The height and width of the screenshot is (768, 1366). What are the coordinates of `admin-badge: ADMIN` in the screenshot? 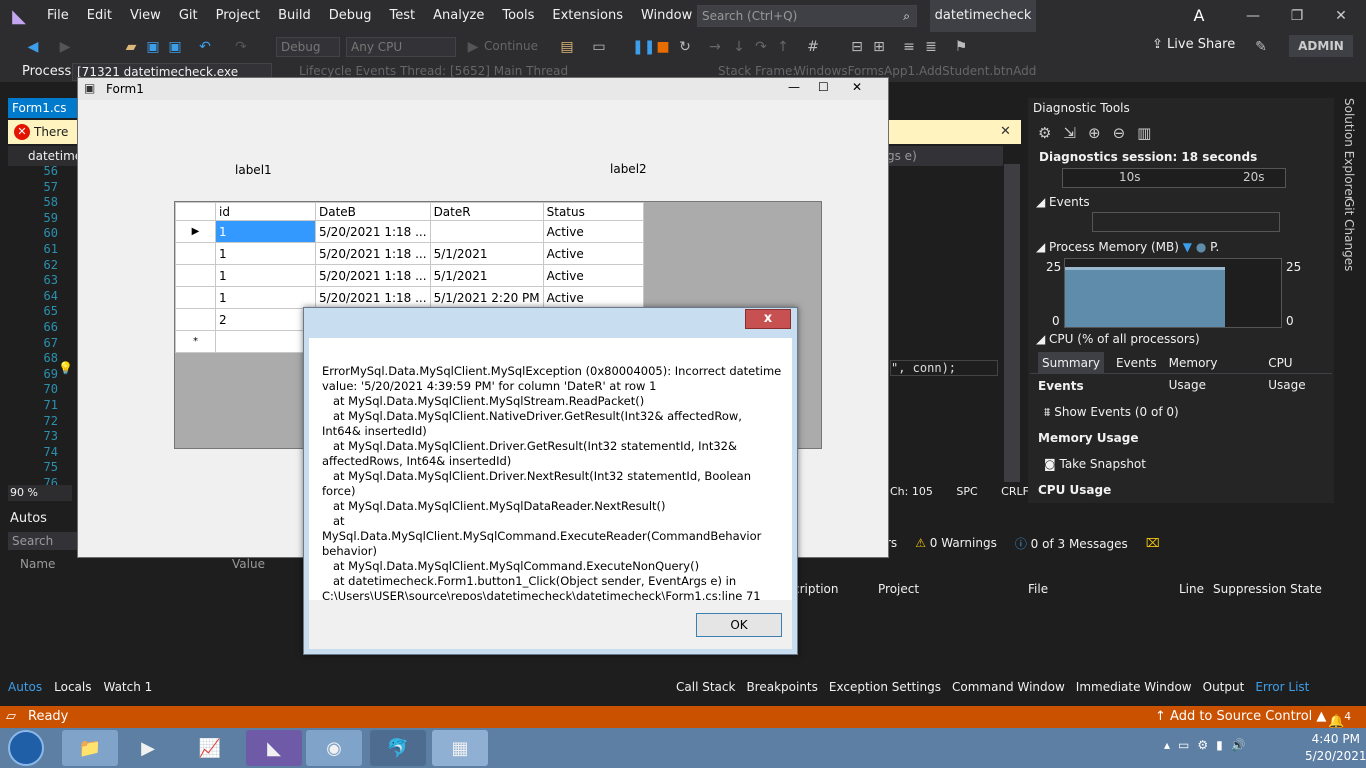 It's located at (1321, 46).